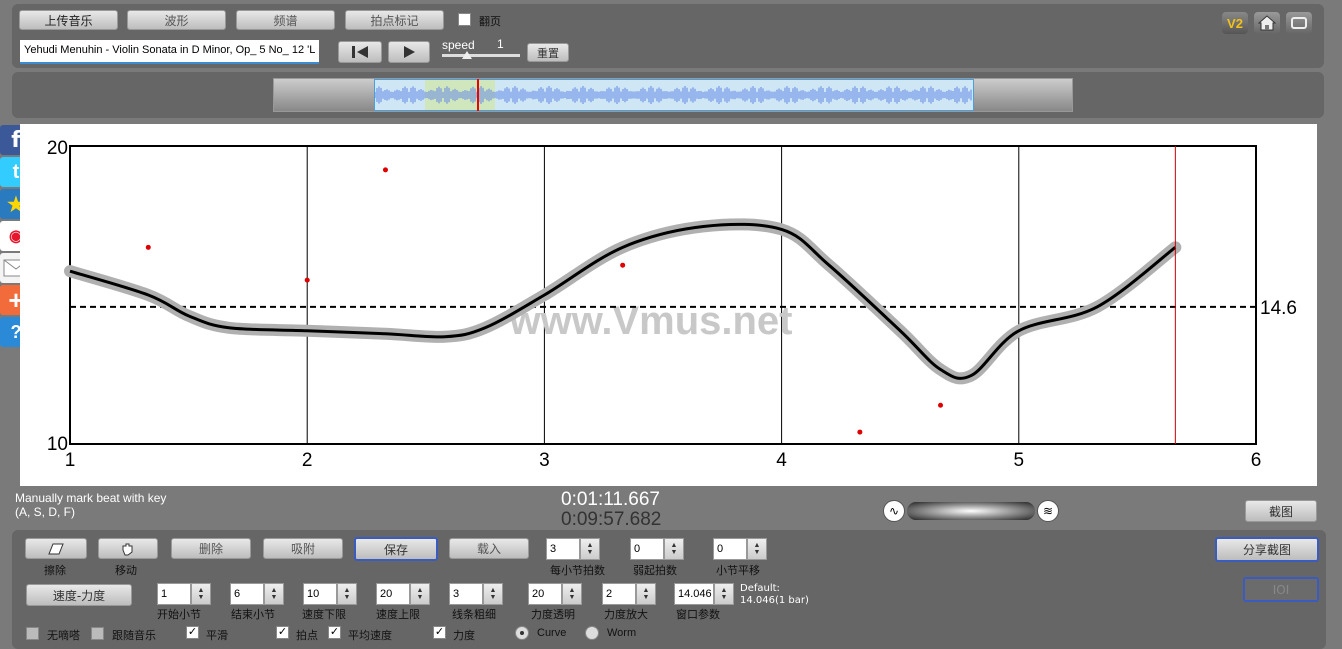 The height and width of the screenshot is (649, 1342). Describe the element at coordinates (464, 19) in the screenshot. I see `page-turn-checkbox` at that location.